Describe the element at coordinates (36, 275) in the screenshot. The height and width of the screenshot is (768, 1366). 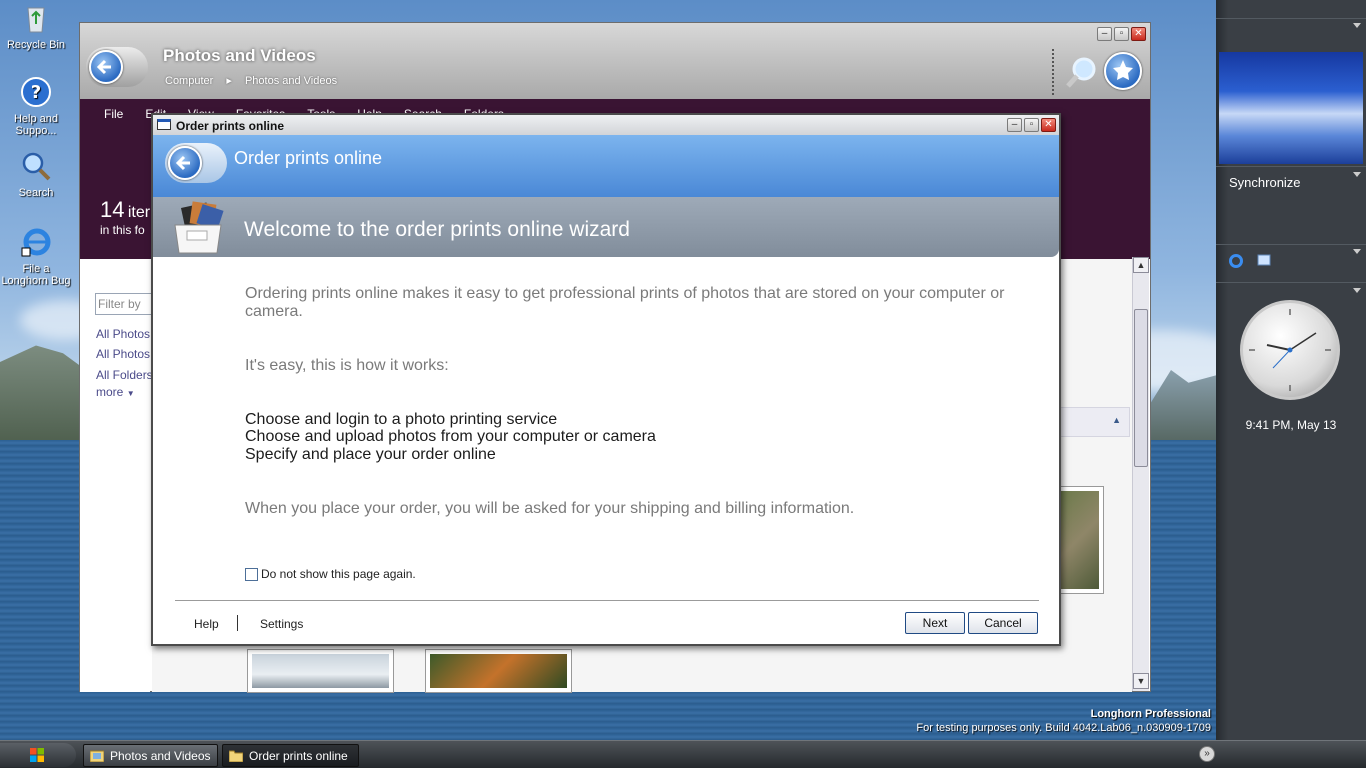
I see `file-bug-label: File a Longhorn Bug` at that location.